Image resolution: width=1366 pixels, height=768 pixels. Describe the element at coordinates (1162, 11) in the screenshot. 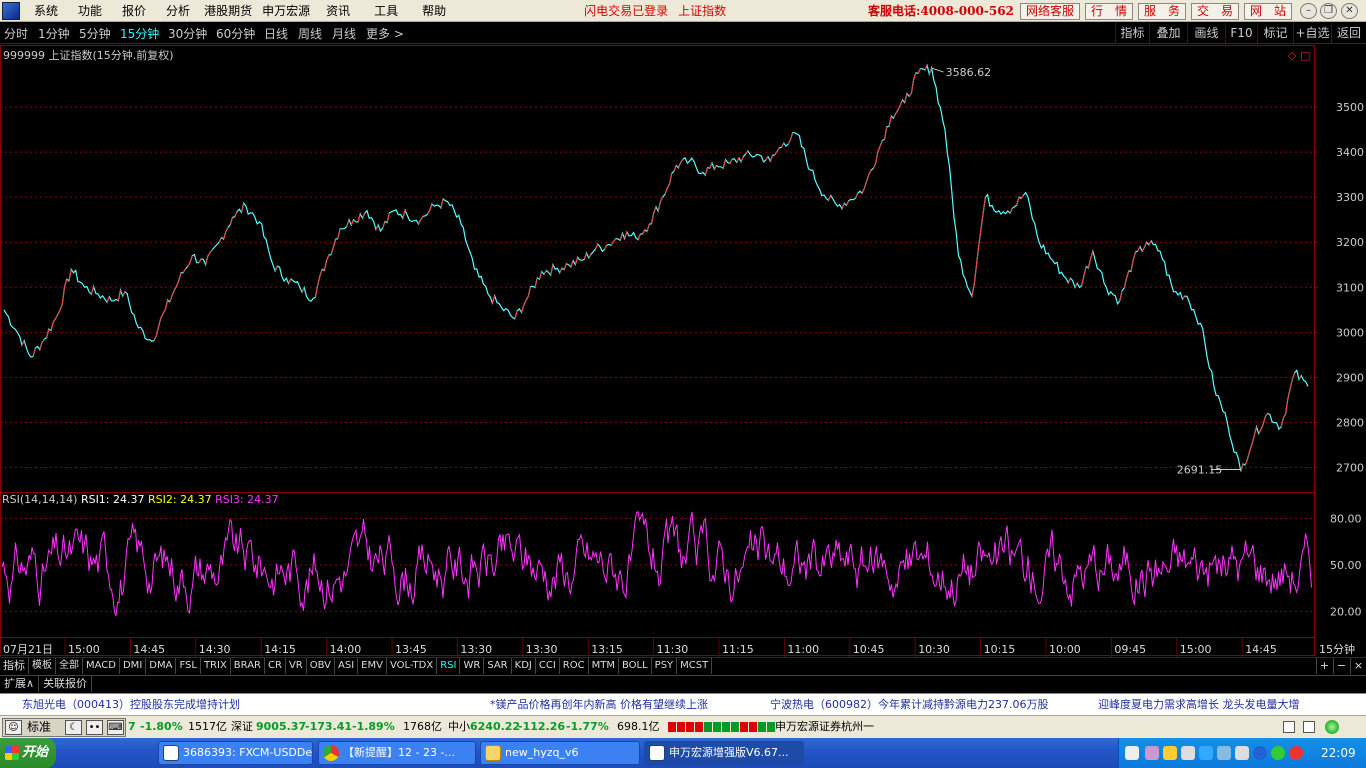

I see `service-button: 服 务` at that location.